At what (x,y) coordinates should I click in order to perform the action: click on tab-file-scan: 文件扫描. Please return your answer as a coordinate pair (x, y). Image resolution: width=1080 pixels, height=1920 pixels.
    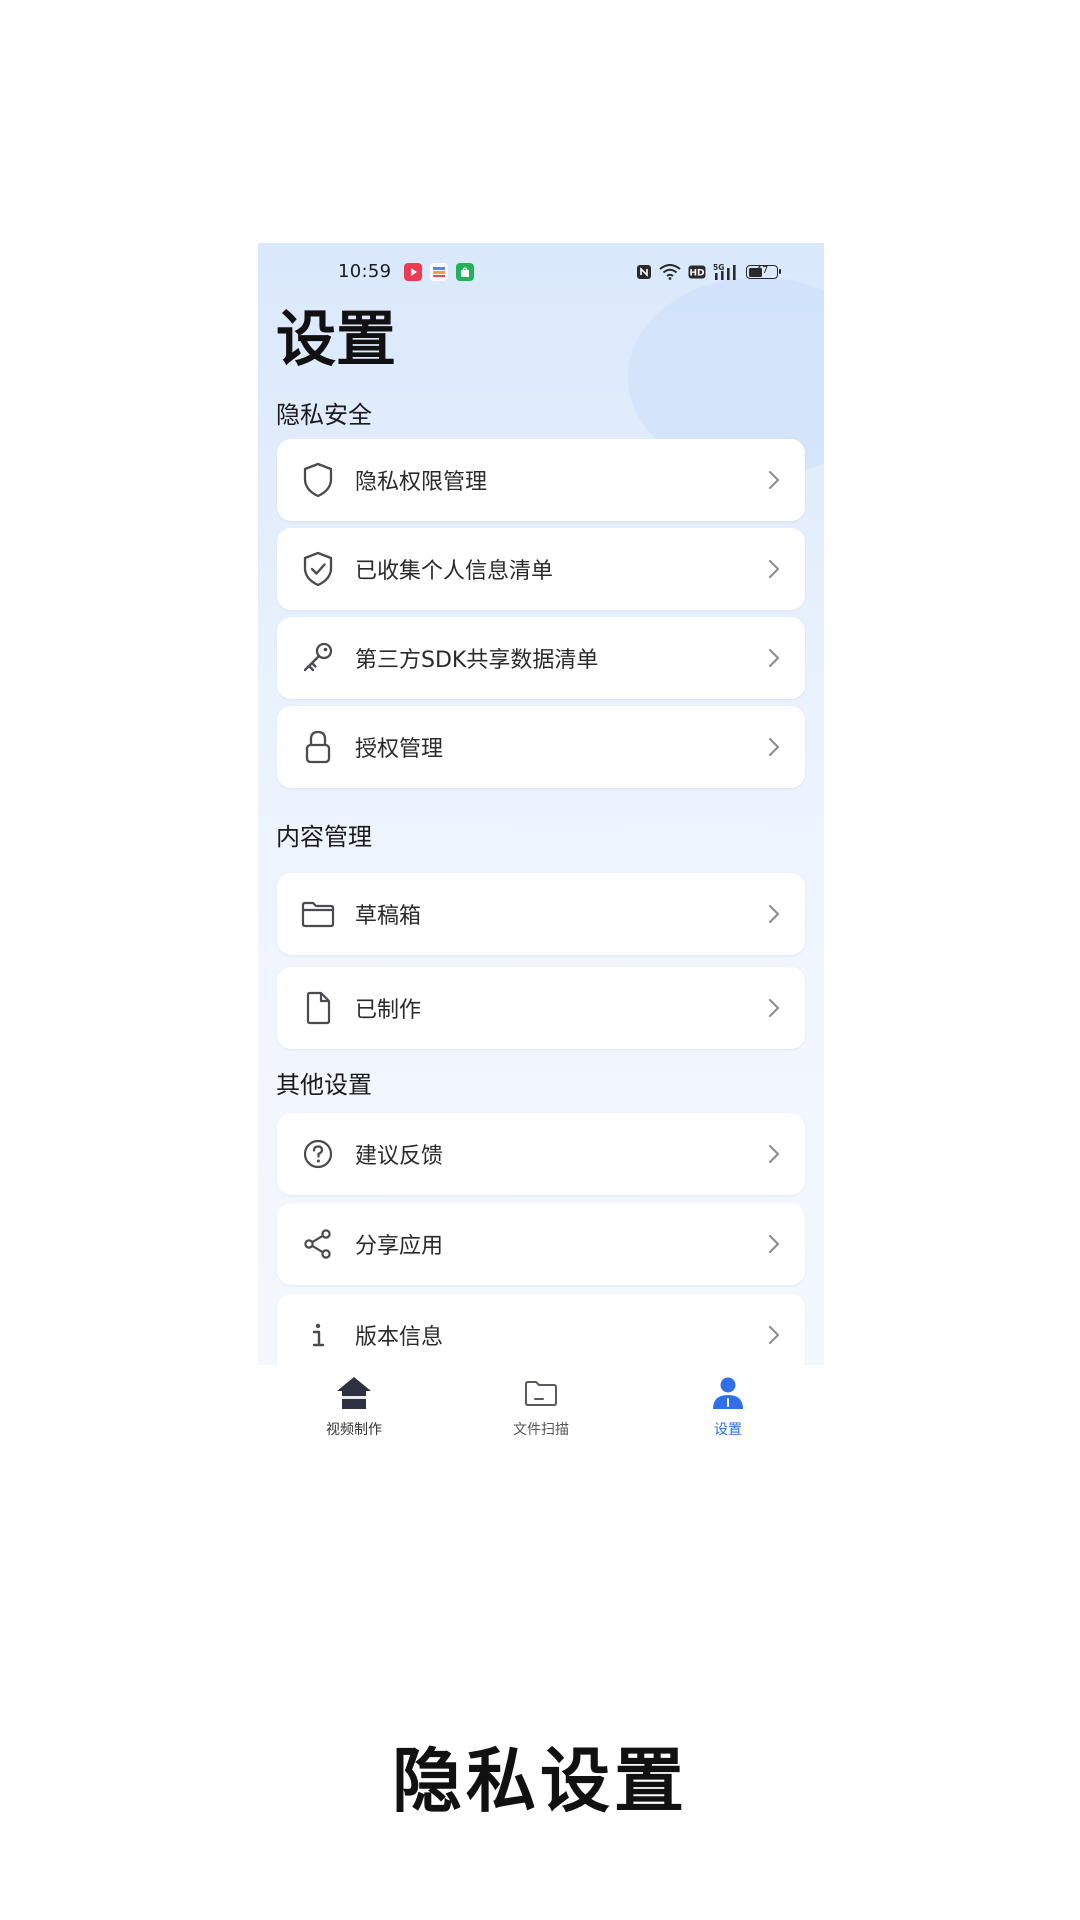
    Looking at the image, I should click on (541, 1411).